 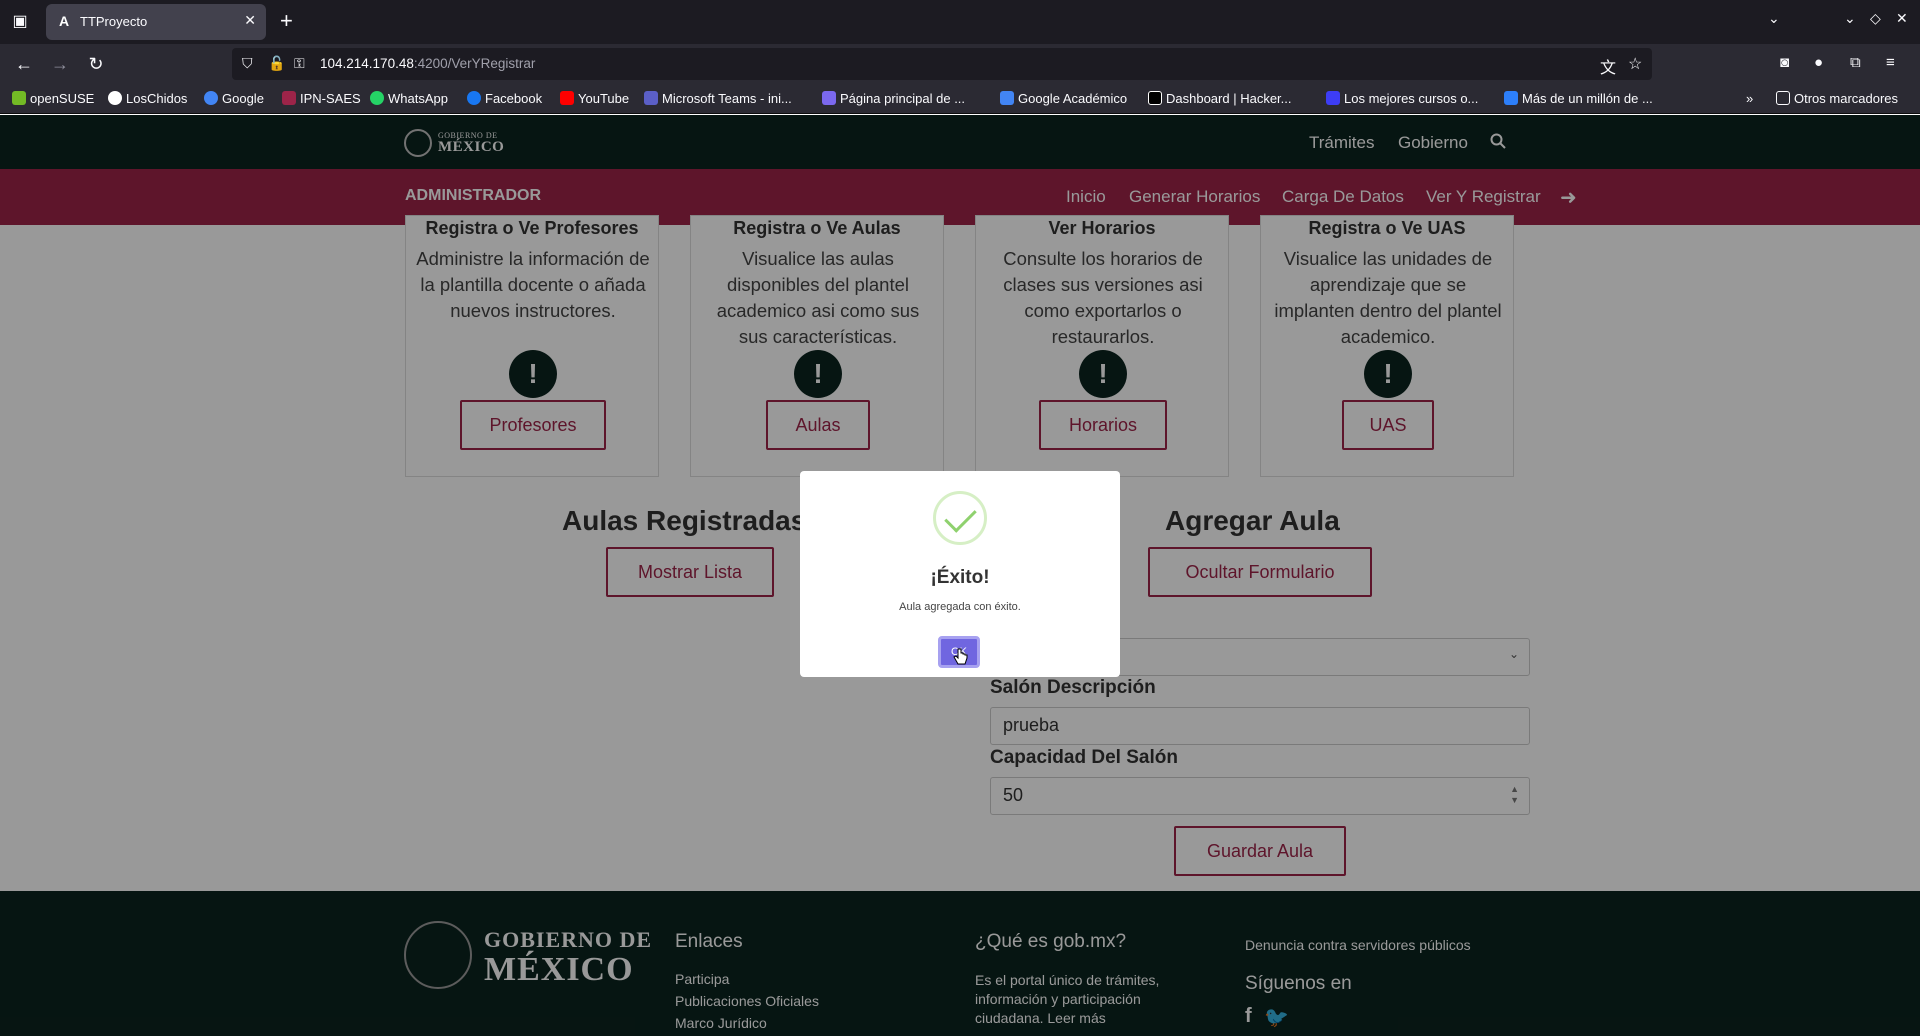 What do you see at coordinates (53, 98) in the screenshot?
I see `bookmark-item: openSUSE` at bounding box center [53, 98].